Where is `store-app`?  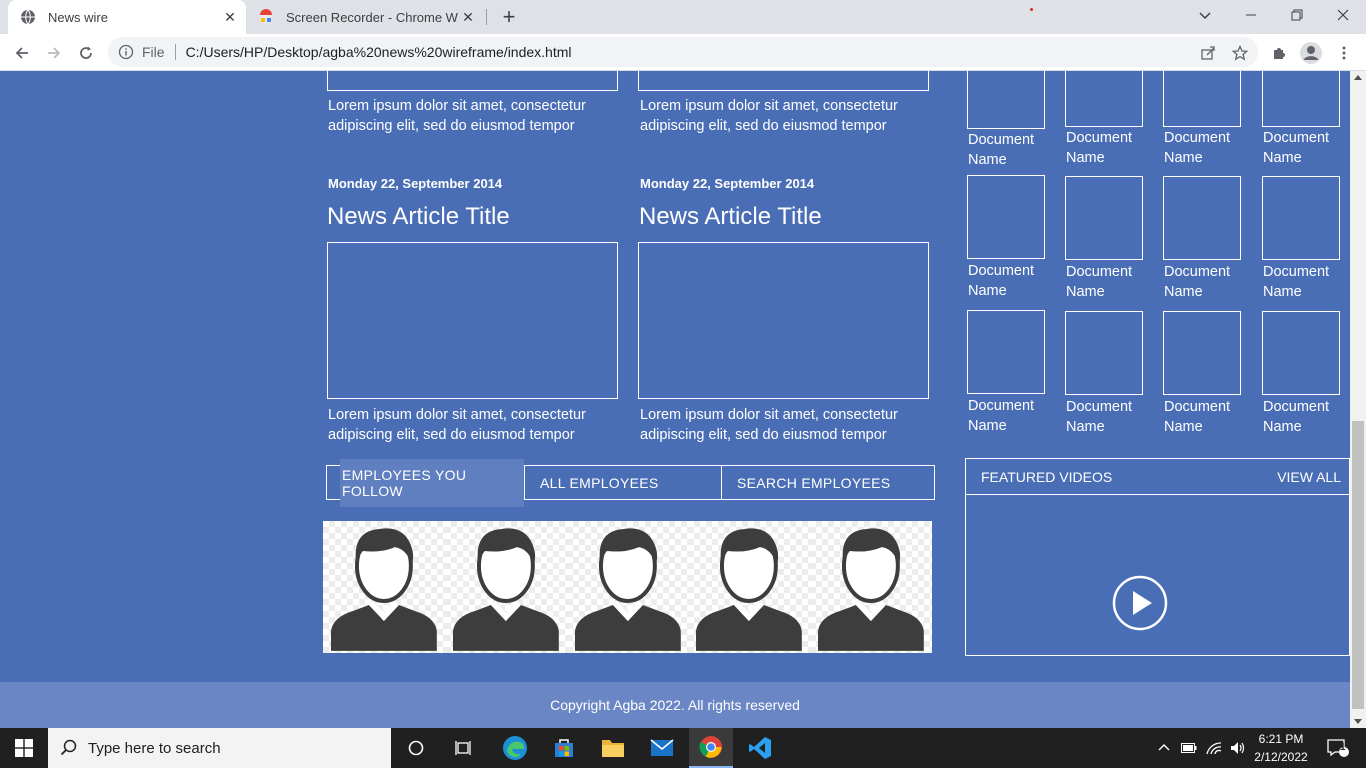 store-app is located at coordinates (564, 748).